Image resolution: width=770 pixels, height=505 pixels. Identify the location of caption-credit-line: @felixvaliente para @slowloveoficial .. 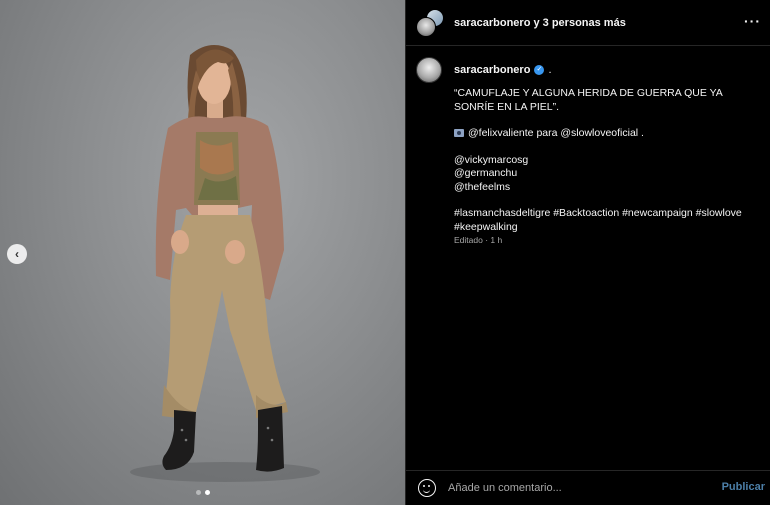
(606, 134).